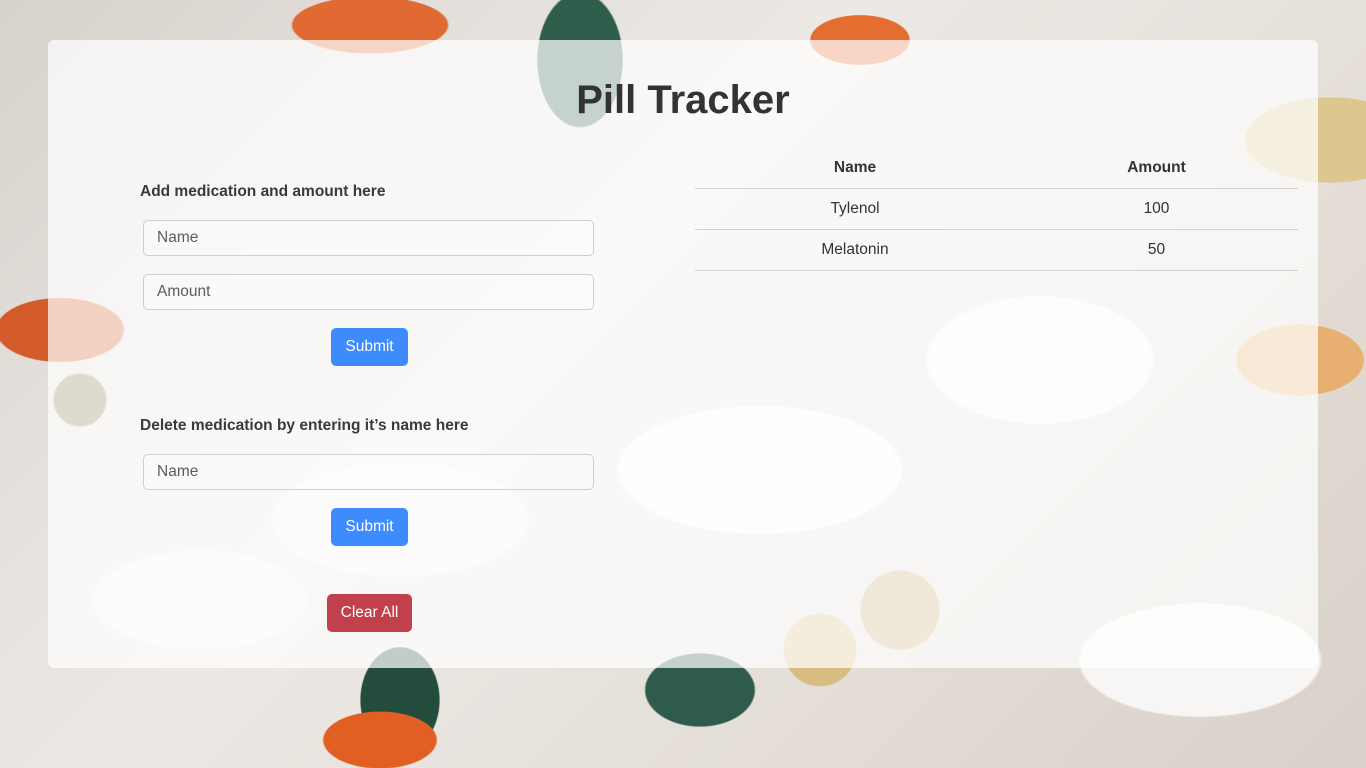 This screenshot has width=1366, height=768. What do you see at coordinates (855, 168) in the screenshot?
I see `column-header-name: Name` at bounding box center [855, 168].